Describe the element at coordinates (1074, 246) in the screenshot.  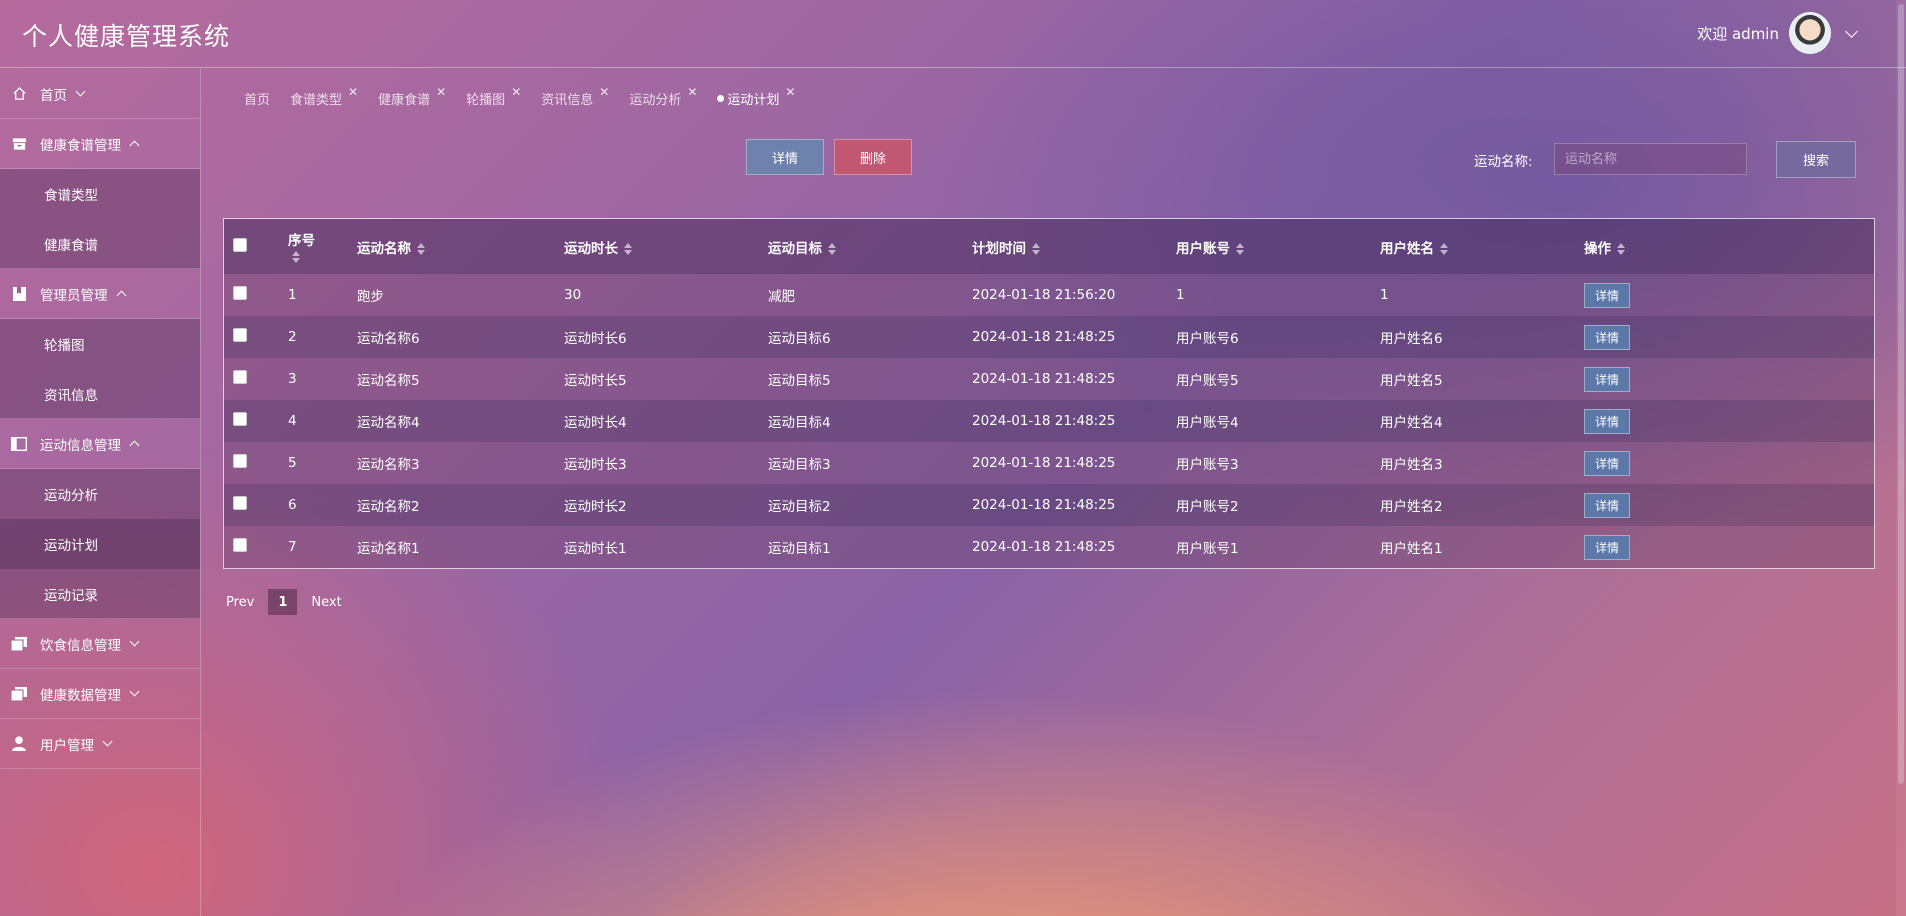
I see `column-header: 计划时间` at that location.